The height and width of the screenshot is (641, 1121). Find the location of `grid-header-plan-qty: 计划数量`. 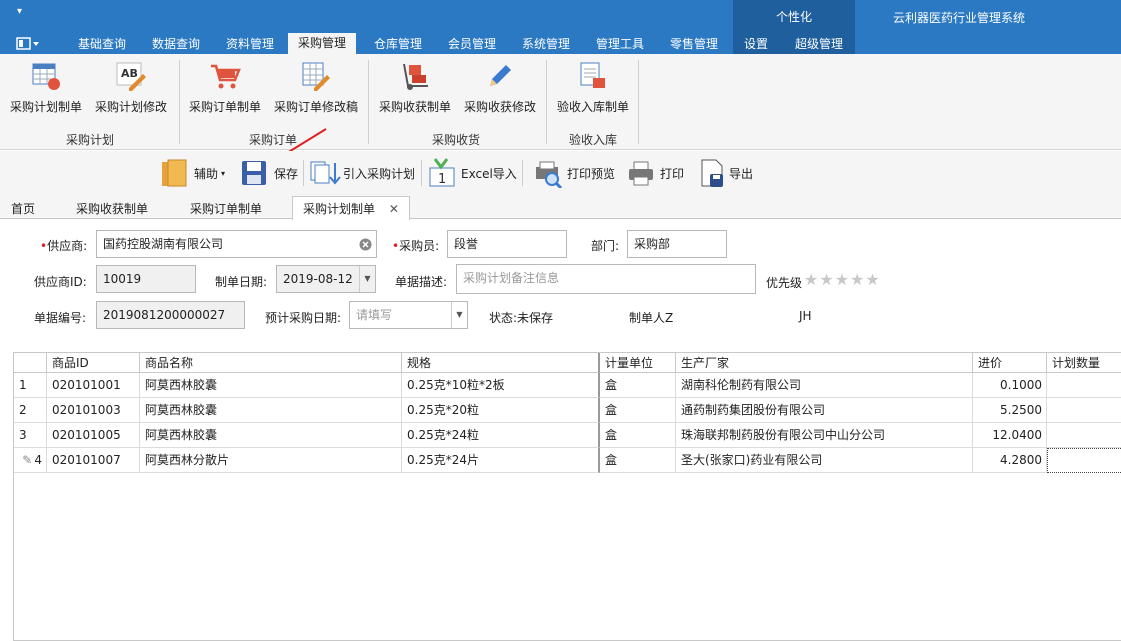

grid-header-plan-qty: 计划数量 is located at coordinates (1084, 363).